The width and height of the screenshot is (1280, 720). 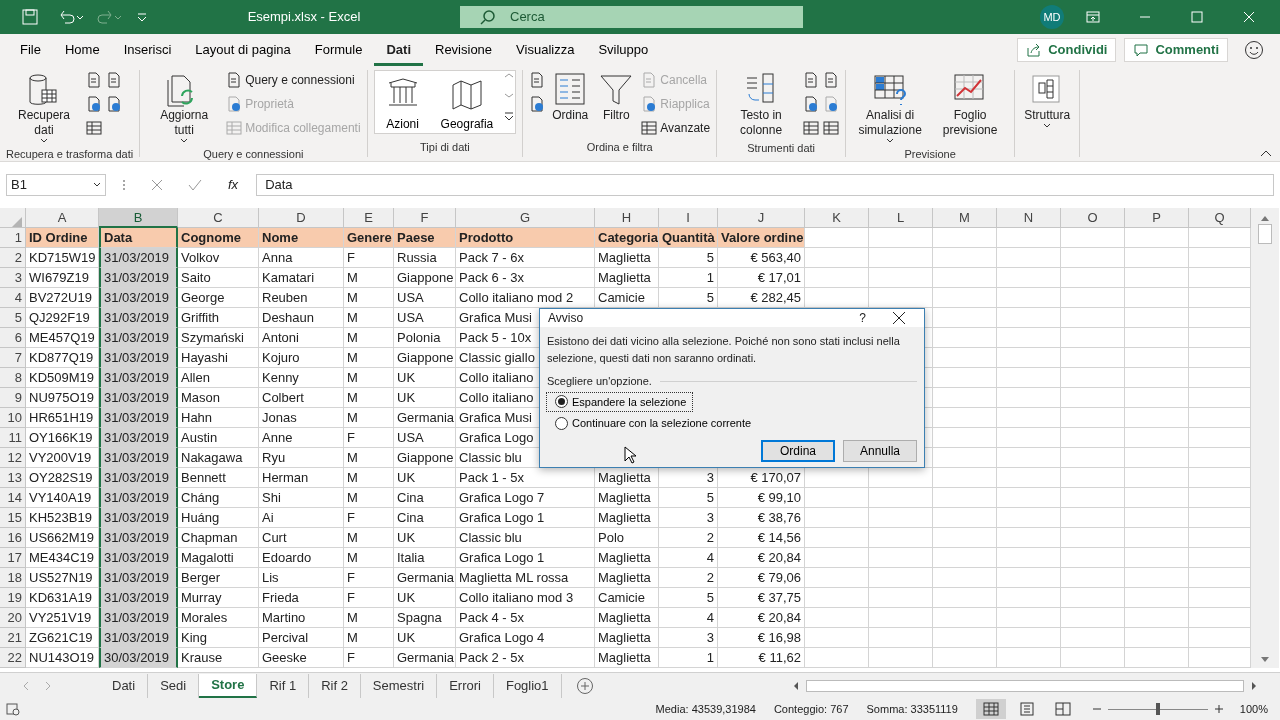 What do you see at coordinates (13, 498) in the screenshot?
I see `row-header: 14` at bounding box center [13, 498].